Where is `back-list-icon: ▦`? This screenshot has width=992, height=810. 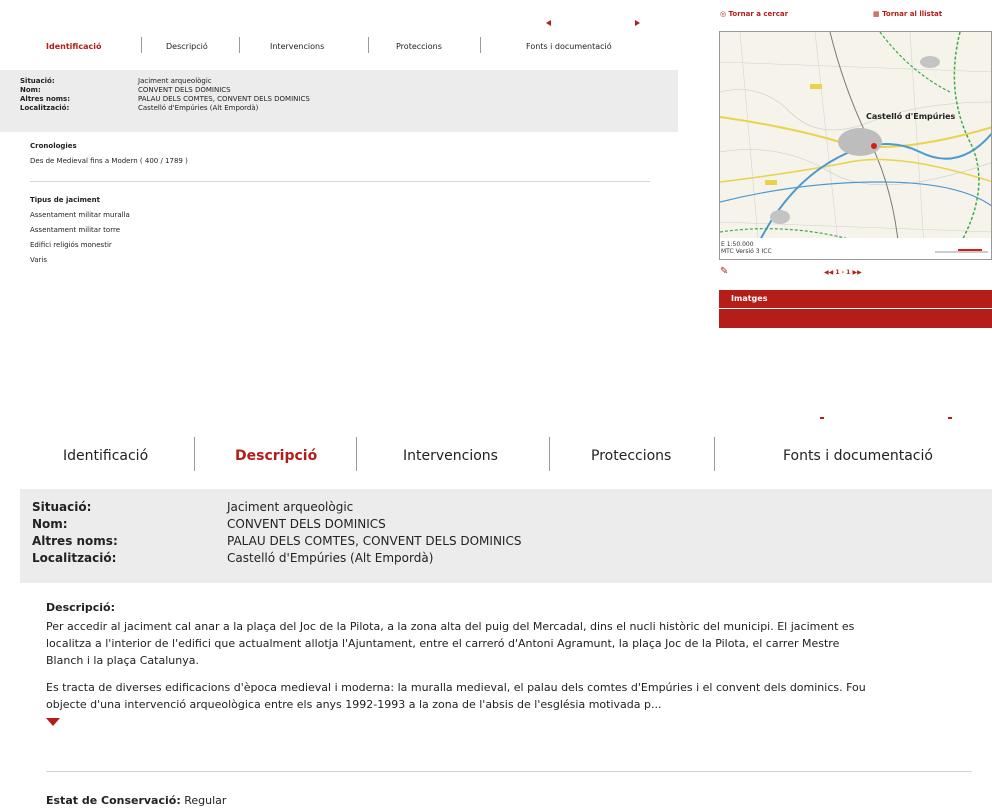 back-list-icon: ▦ is located at coordinates (878, 14).